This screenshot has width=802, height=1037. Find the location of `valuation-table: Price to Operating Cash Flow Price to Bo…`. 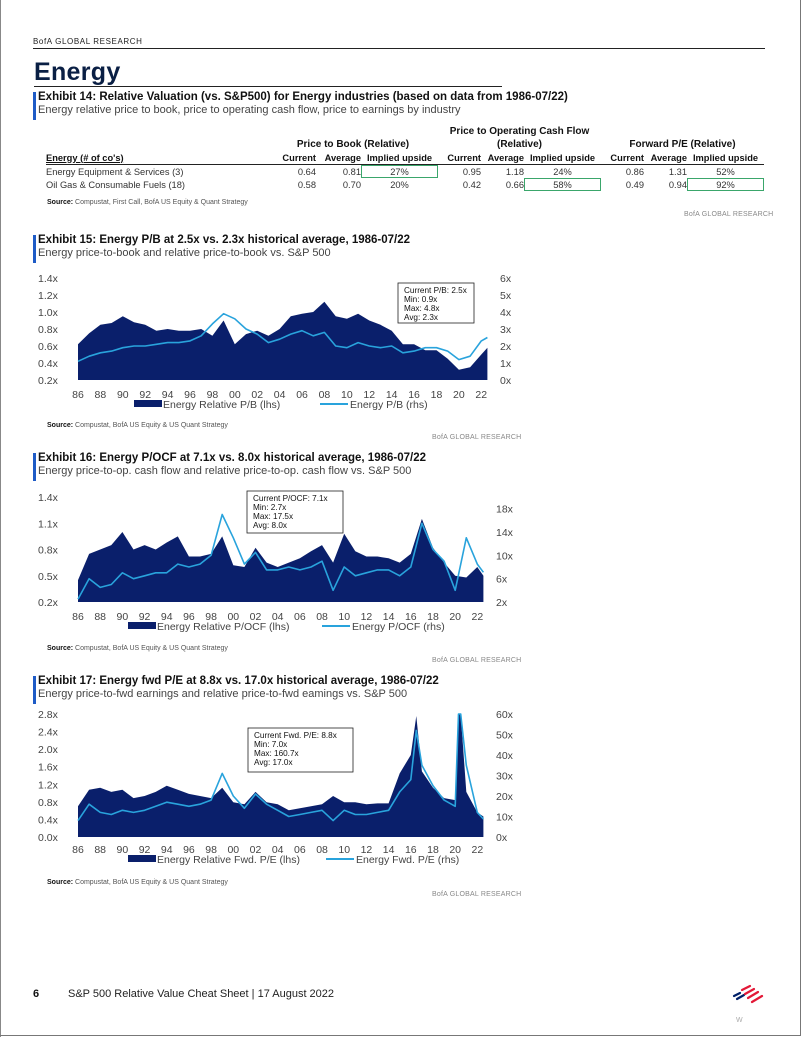

valuation-table: Price to Operating Cash Flow Price to Bo… is located at coordinates (405, 158).